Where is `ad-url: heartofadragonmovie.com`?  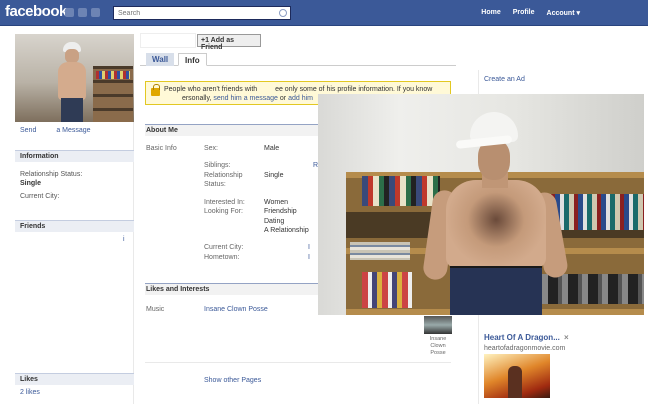
ad-url: heartofadragonmovie.com is located at coordinates (525, 348).